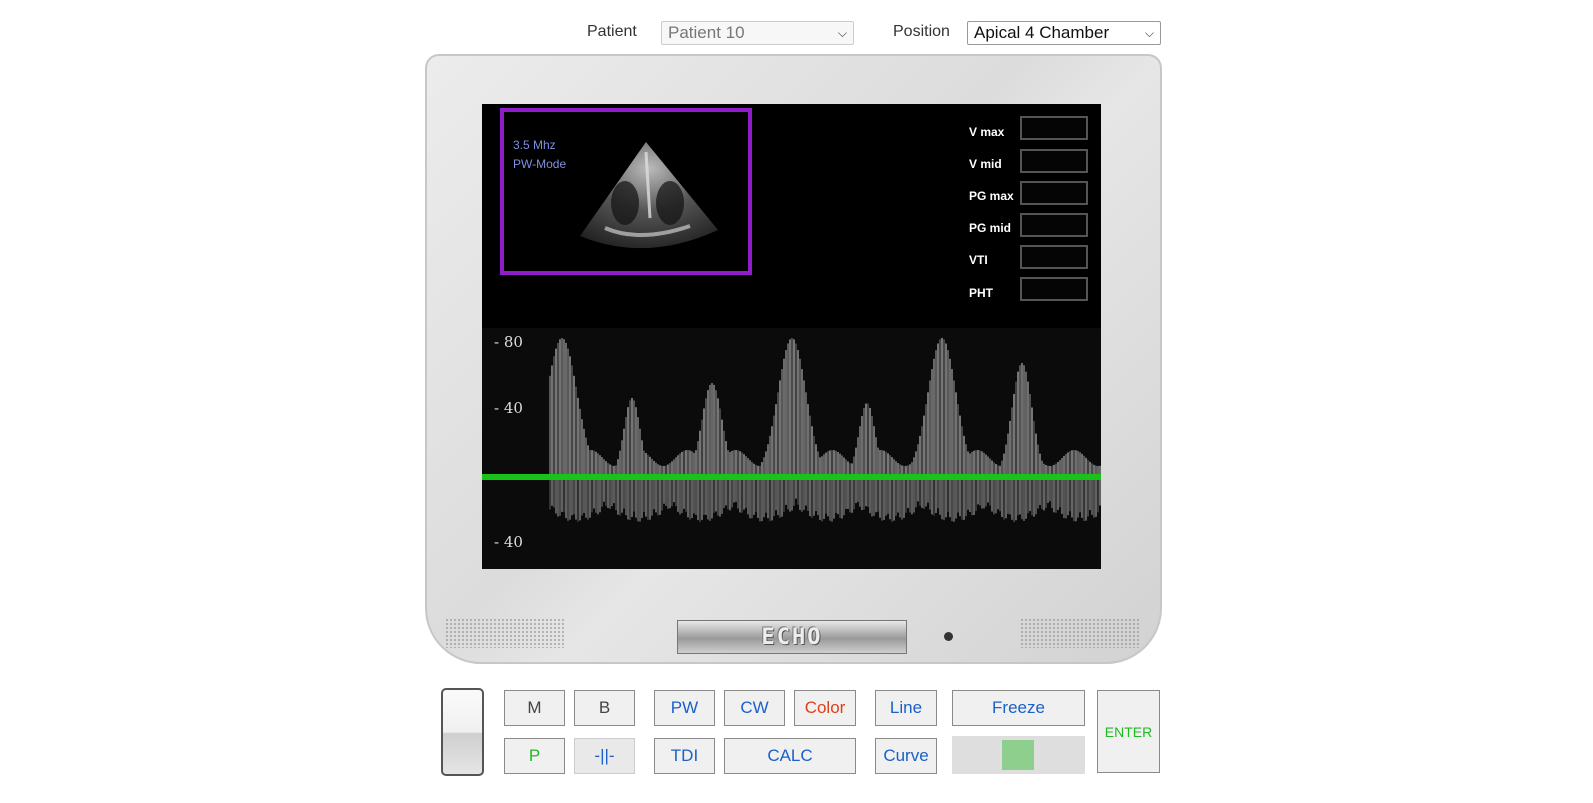 The image size is (1593, 803). What do you see at coordinates (991, 196) in the screenshot?
I see `pg-max-label: PG max` at bounding box center [991, 196].